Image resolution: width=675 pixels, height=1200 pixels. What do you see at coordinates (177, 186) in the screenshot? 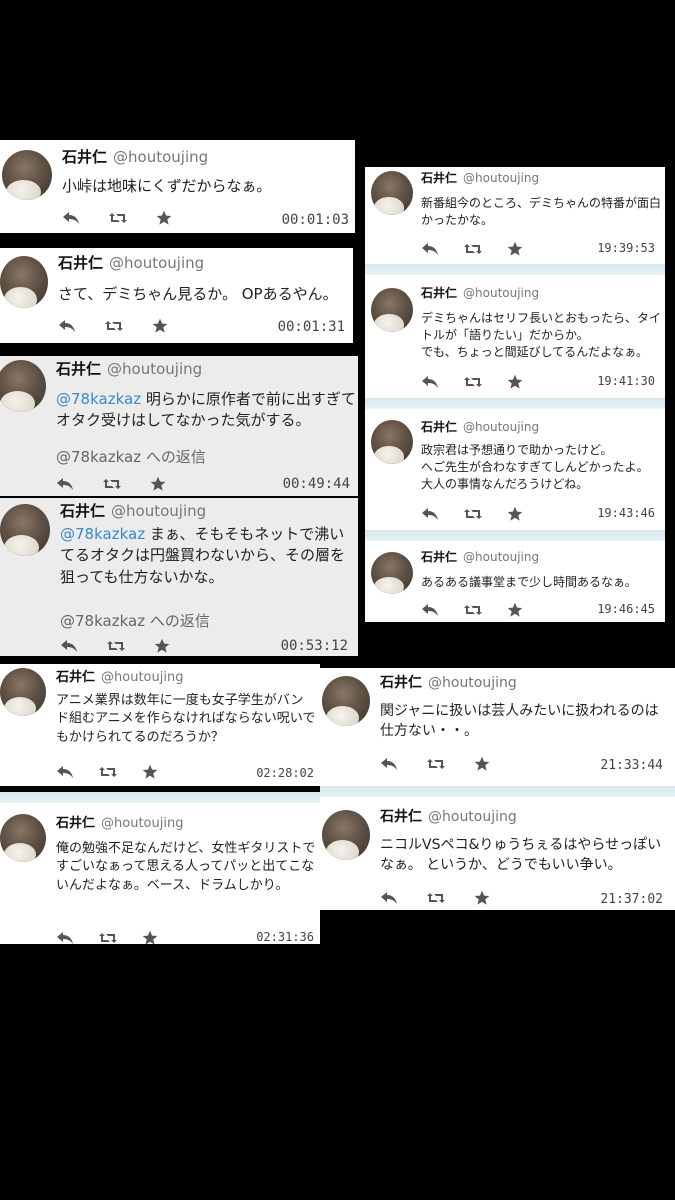
I see `tweet-card: 石井仁 @houtoujing 小峠は地味にくずだからなぁ。 00:01:03` at bounding box center [177, 186].